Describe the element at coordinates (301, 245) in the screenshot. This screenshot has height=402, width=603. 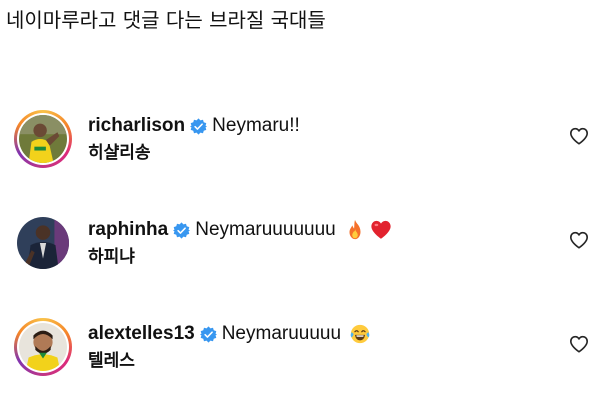
I see `comment-item: raphinha Neymaruuuuuuu 하피냐` at that location.